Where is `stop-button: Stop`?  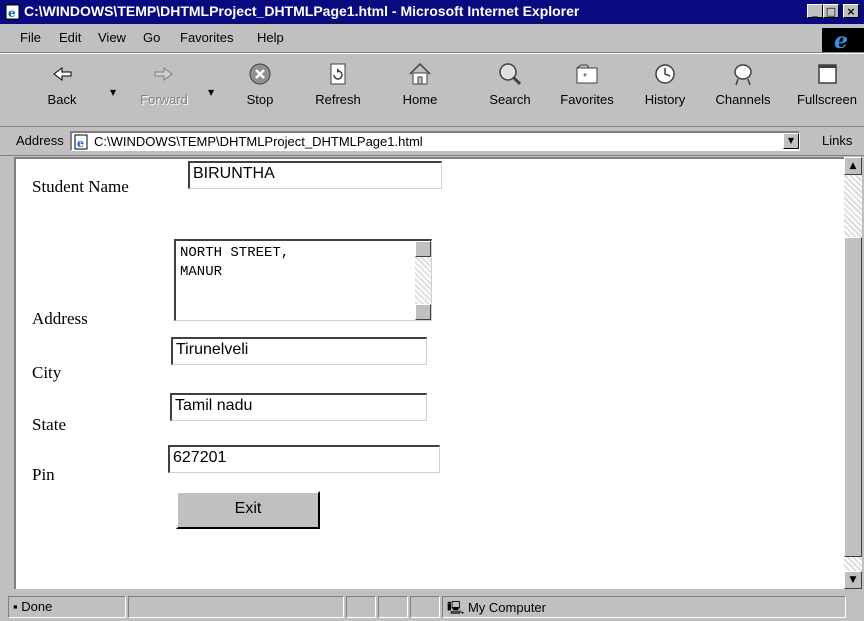 stop-button: Stop is located at coordinates (260, 89).